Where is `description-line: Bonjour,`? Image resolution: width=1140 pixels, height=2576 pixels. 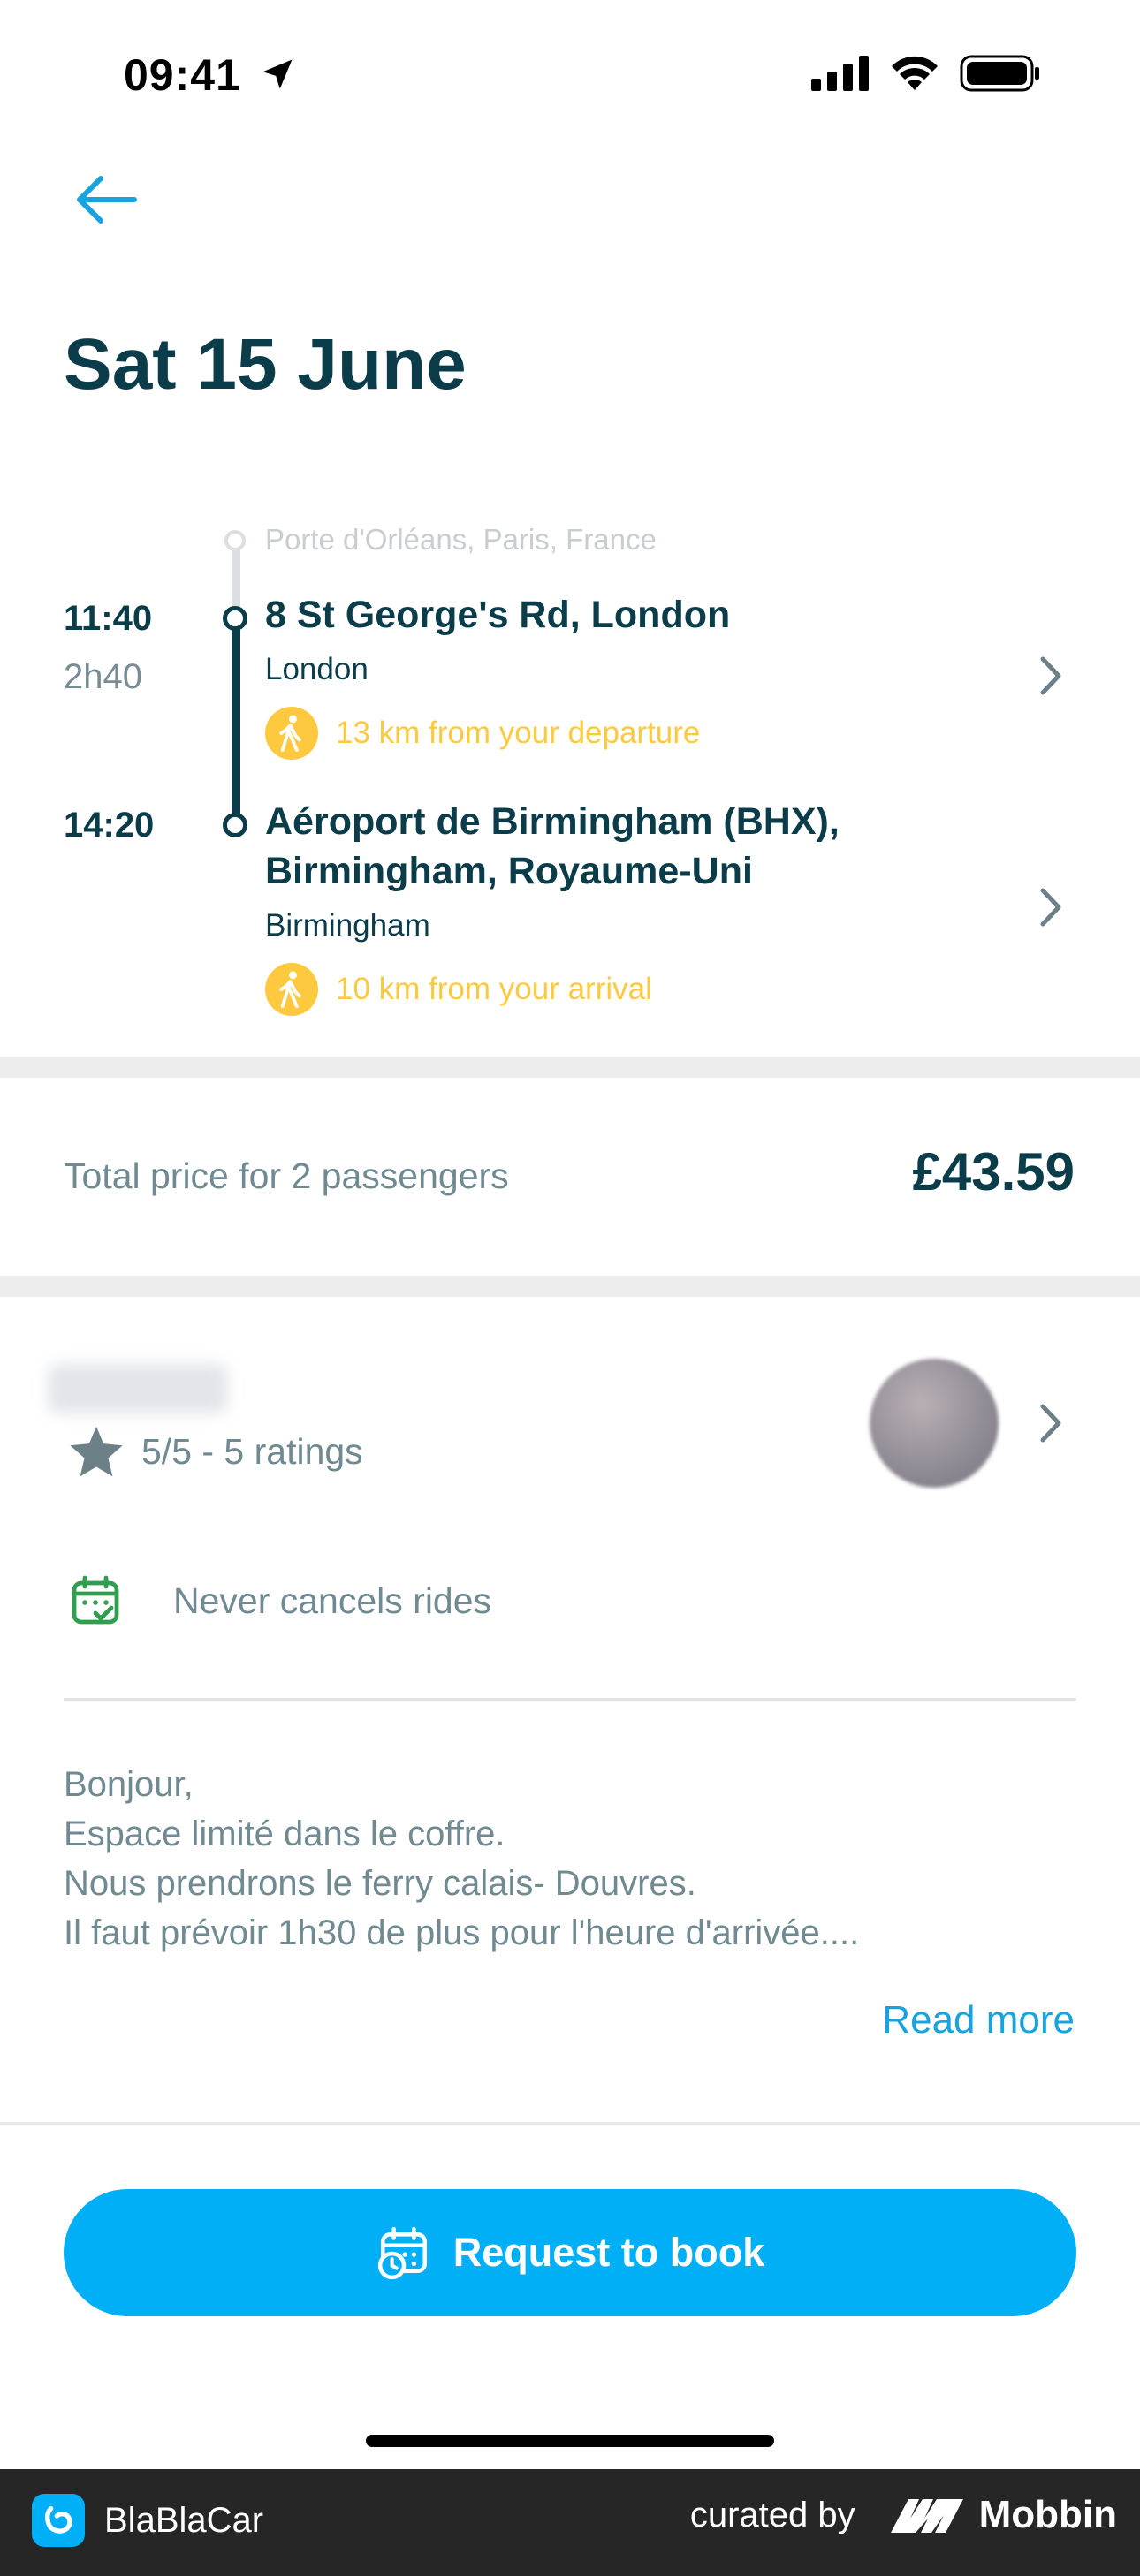
description-line: Bonjour, is located at coordinates (129, 1785).